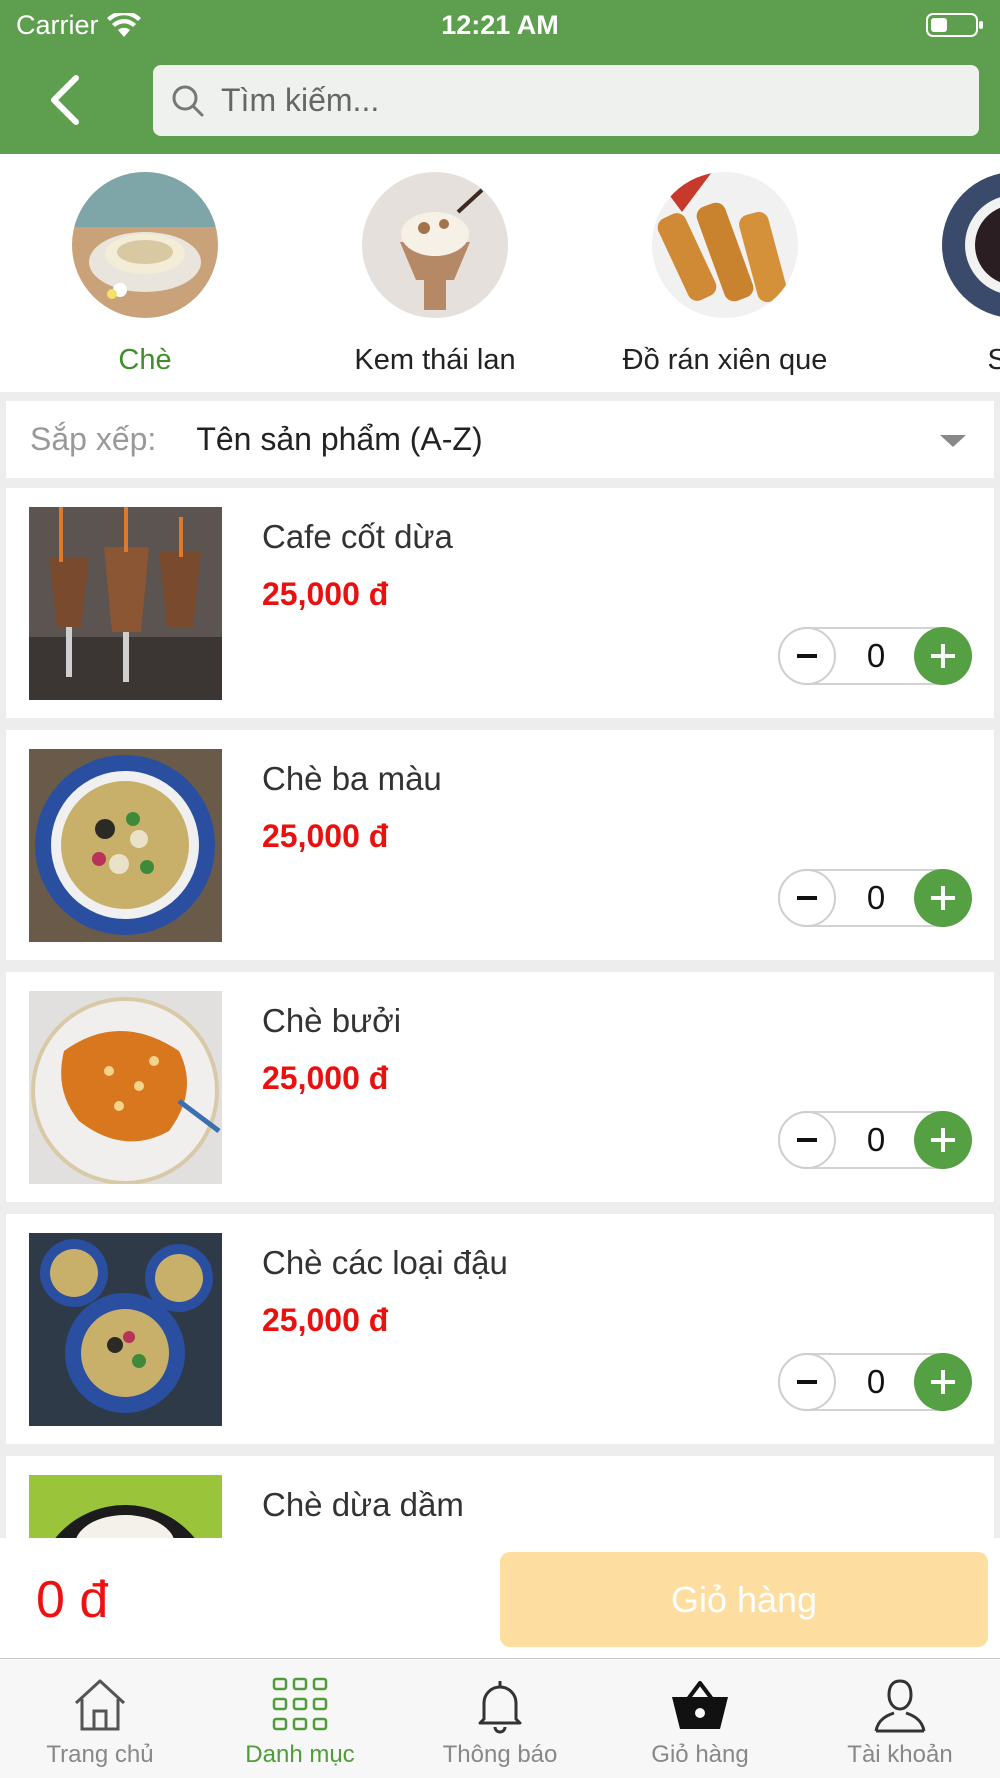 This screenshot has width=1000, height=1778. I want to click on tab-label: Thông báo, so click(500, 1754).